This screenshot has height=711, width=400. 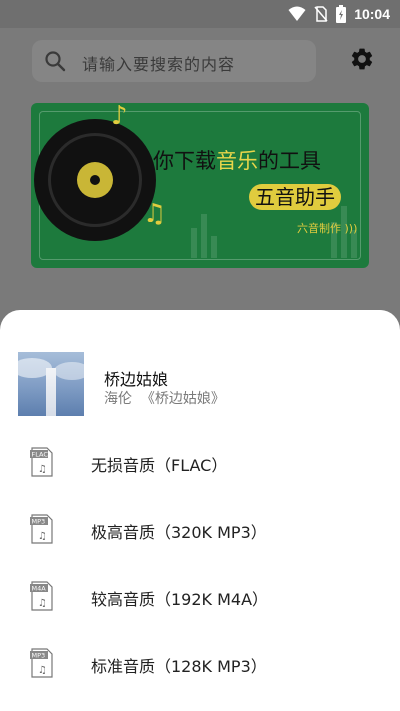 I want to click on quality-option-label: 无损音质（FLAC）, so click(x=159, y=465).